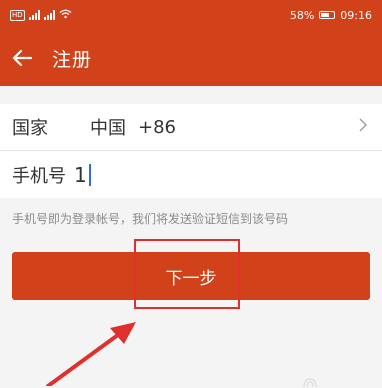 The height and width of the screenshot is (388, 382). What do you see at coordinates (91, 354) in the screenshot?
I see `annotation-arrow` at bounding box center [91, 354].